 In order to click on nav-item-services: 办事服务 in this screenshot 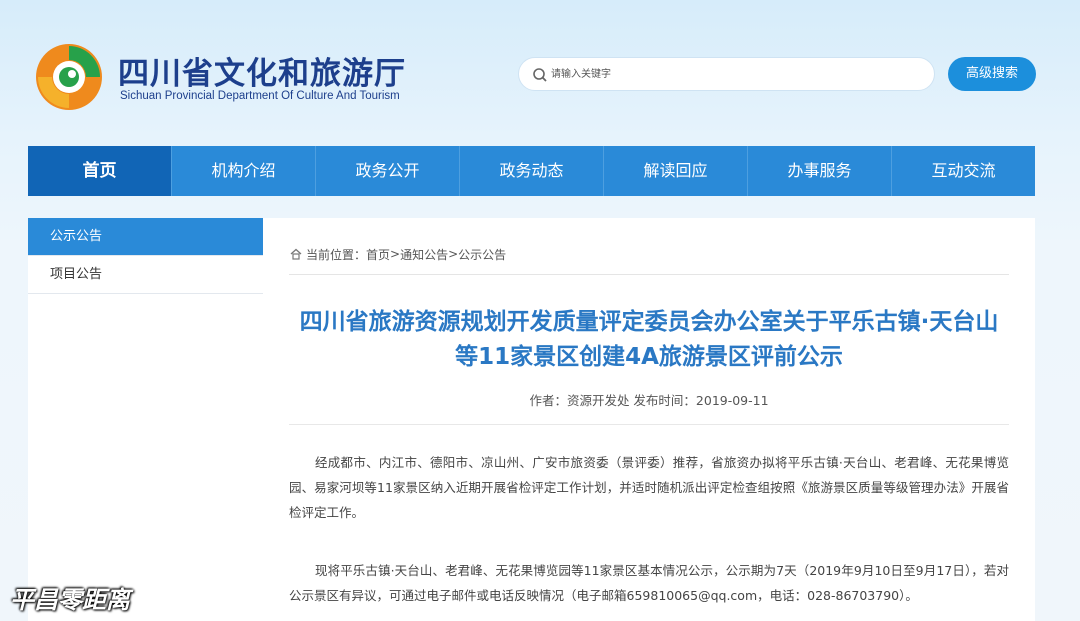, I will do `click(820, 171)`.